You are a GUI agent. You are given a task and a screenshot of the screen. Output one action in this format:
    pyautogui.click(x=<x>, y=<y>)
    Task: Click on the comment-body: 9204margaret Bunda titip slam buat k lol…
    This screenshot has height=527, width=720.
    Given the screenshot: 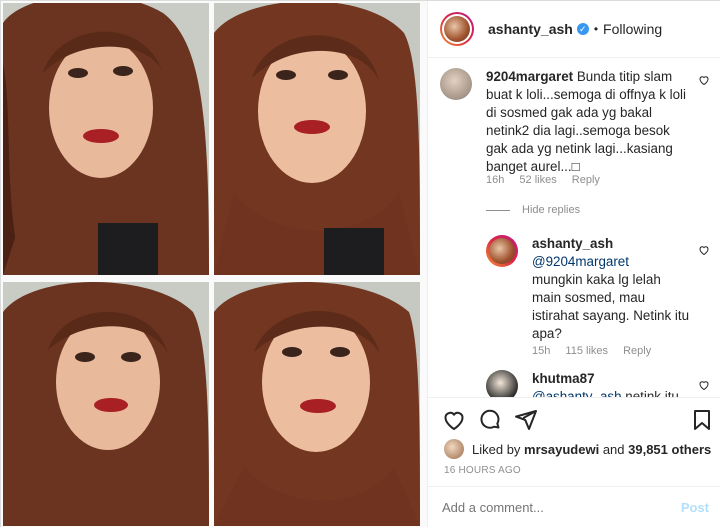 What is the action you would take?
    pyautogui.click(x=588, y=122)
    